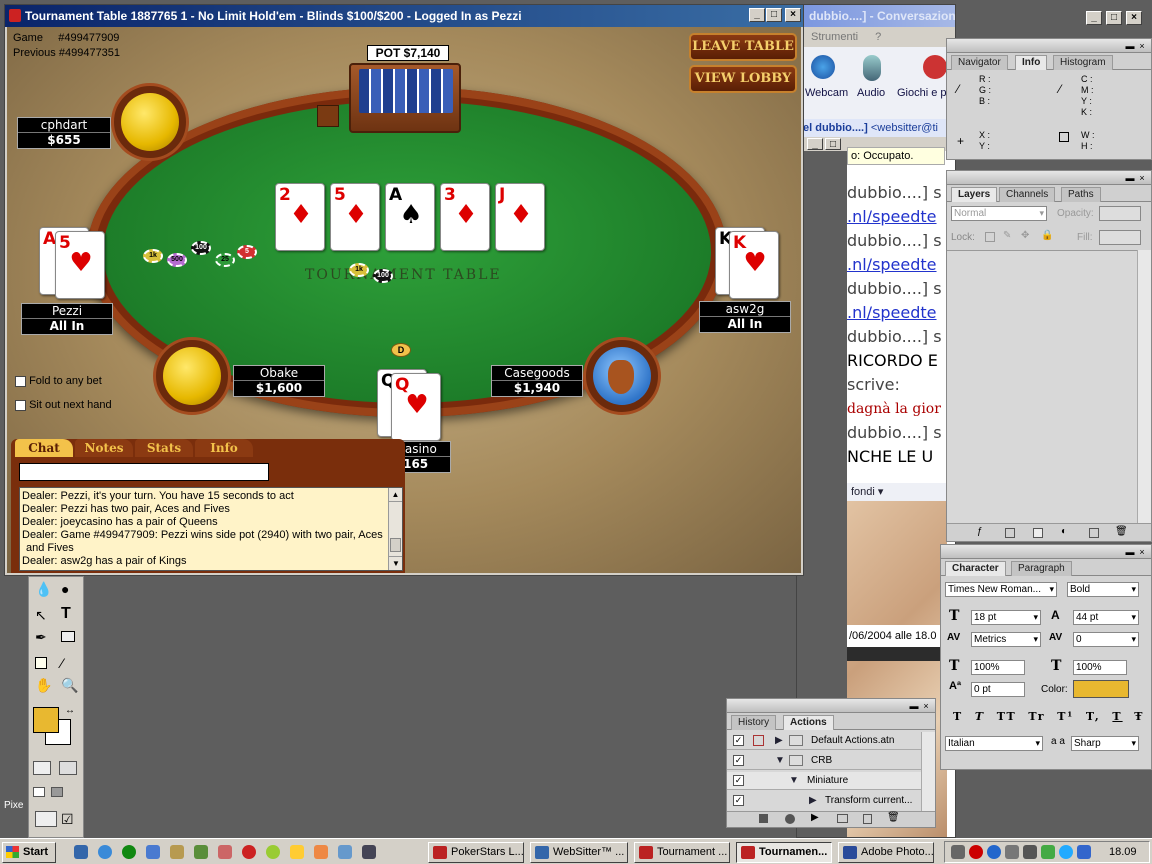  I want to click on lock-all-icon: 🔒, so click(1047, 235).